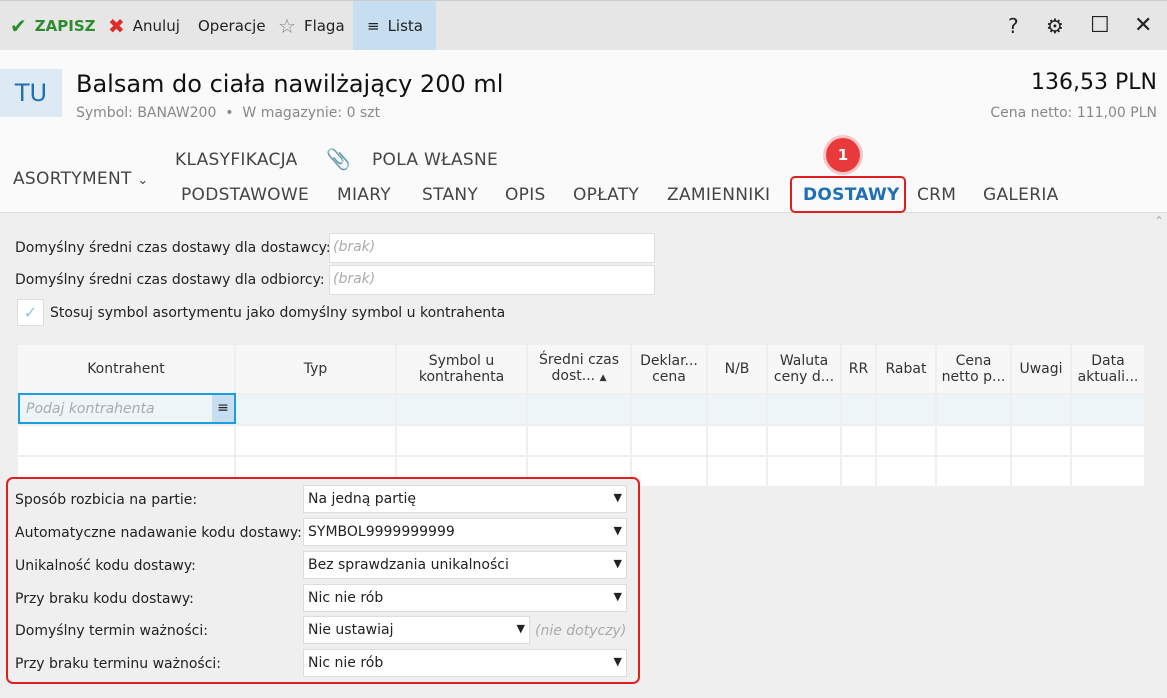  I want to click on split-mode-label: Sposób rozbicia na partie:, so click(106, 500).